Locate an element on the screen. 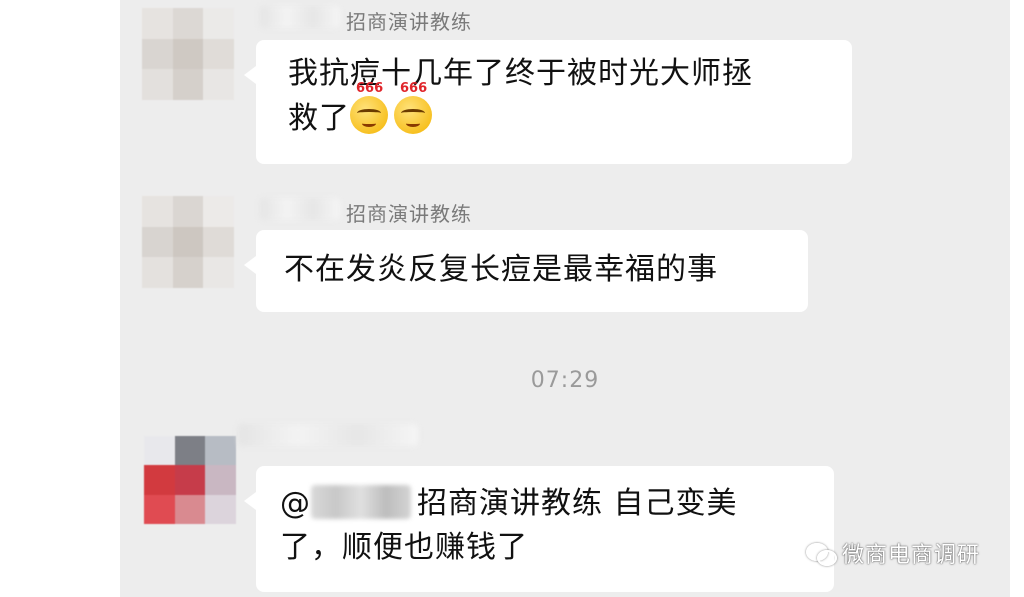 The image size is (1024, 597). message-text: 救了 is located at coordinates (319, 118).